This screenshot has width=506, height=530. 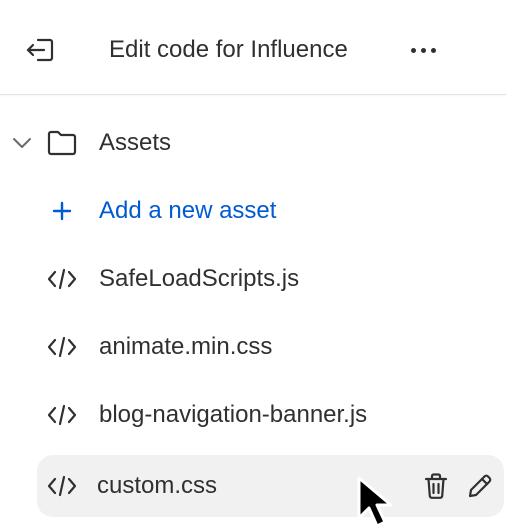 I want to click on exit-button, so click(x=40, y=50).